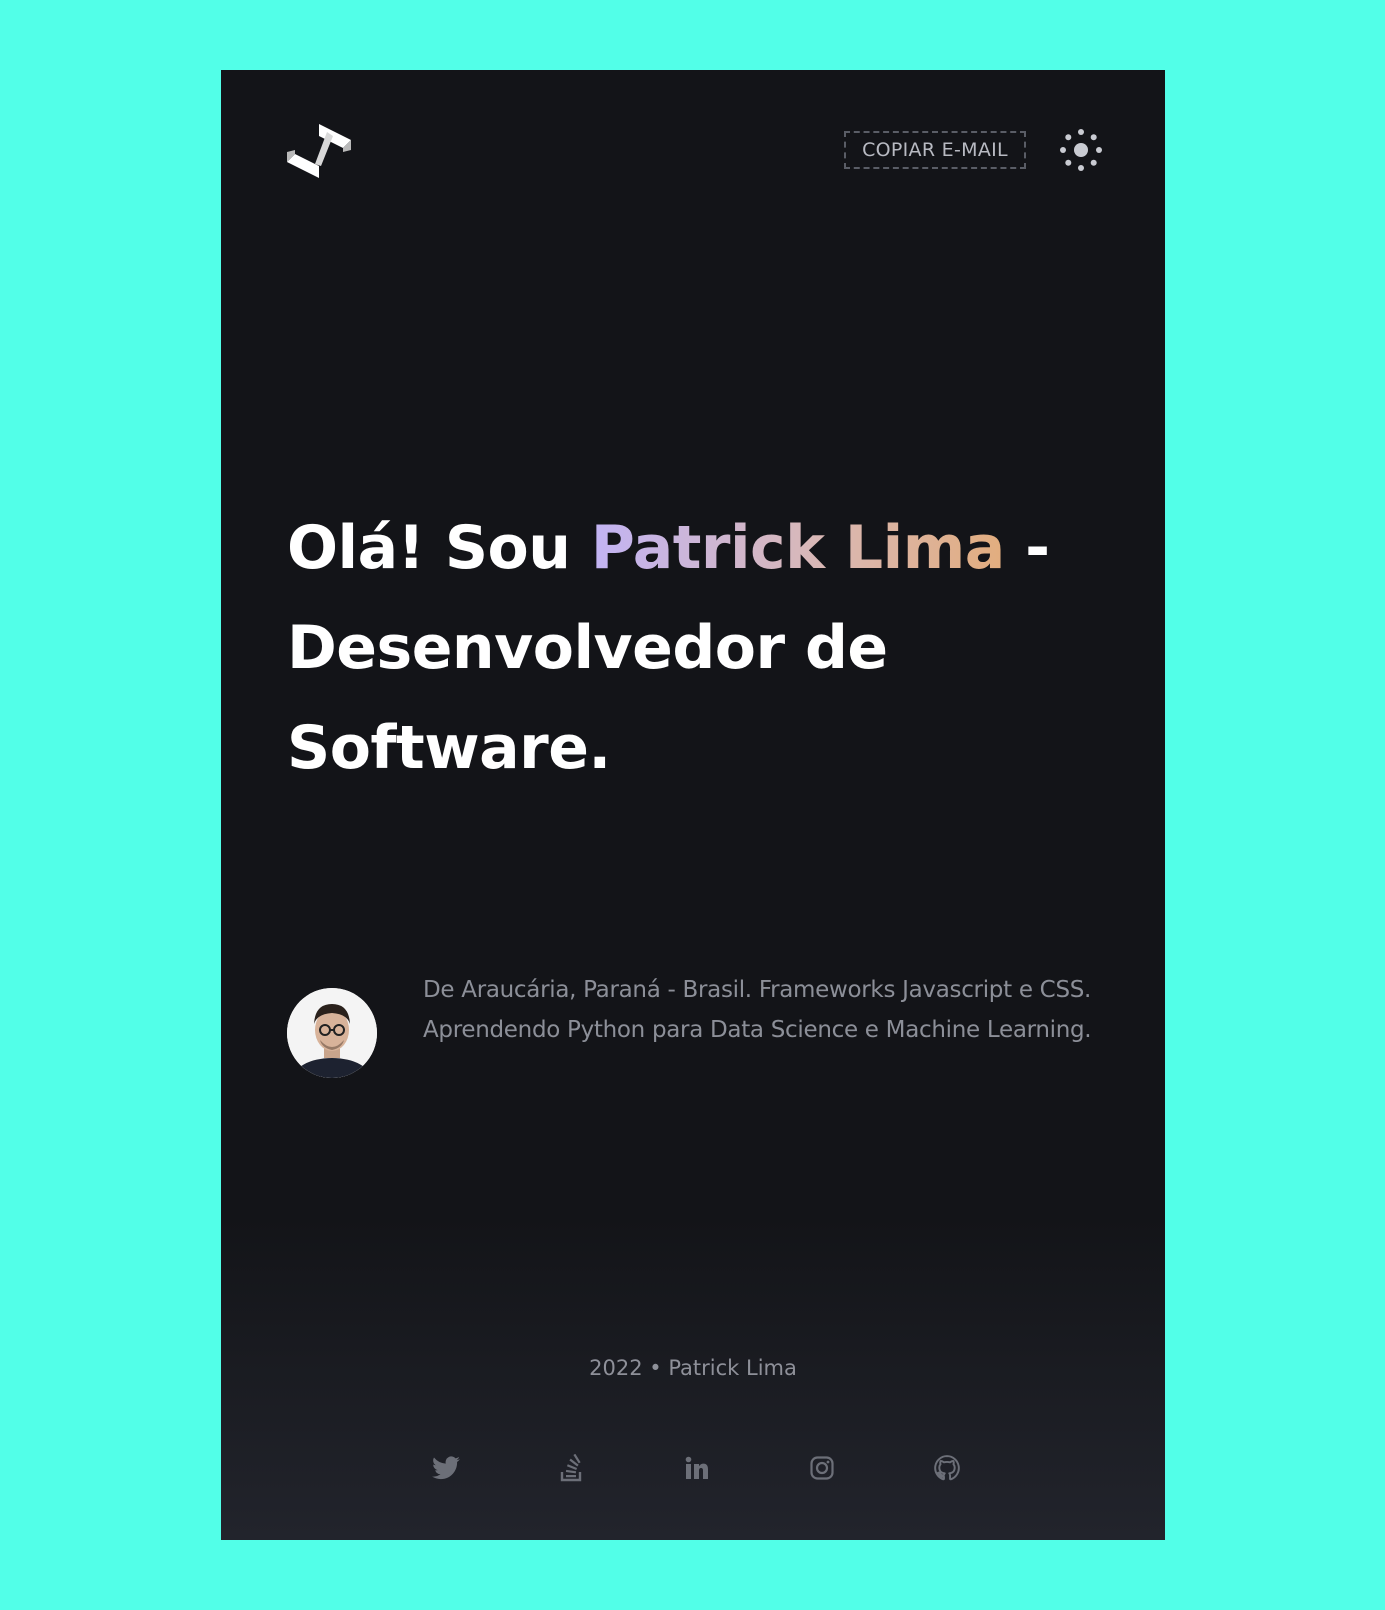 This screenshot has height=1610, width=1385. What do you see at coordinates (697, 1468) in the screenshot?
I see `linkedin-icon` at bounding box center [697, 1468].